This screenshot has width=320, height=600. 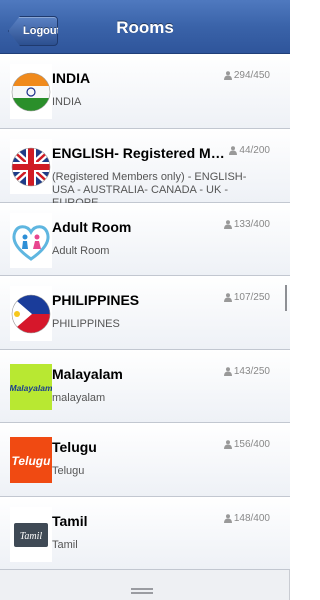 What do you see at coordinates (87, 373) in the screenshot?
I see `room-name: Malayalam` at bounding box center [87, 373].